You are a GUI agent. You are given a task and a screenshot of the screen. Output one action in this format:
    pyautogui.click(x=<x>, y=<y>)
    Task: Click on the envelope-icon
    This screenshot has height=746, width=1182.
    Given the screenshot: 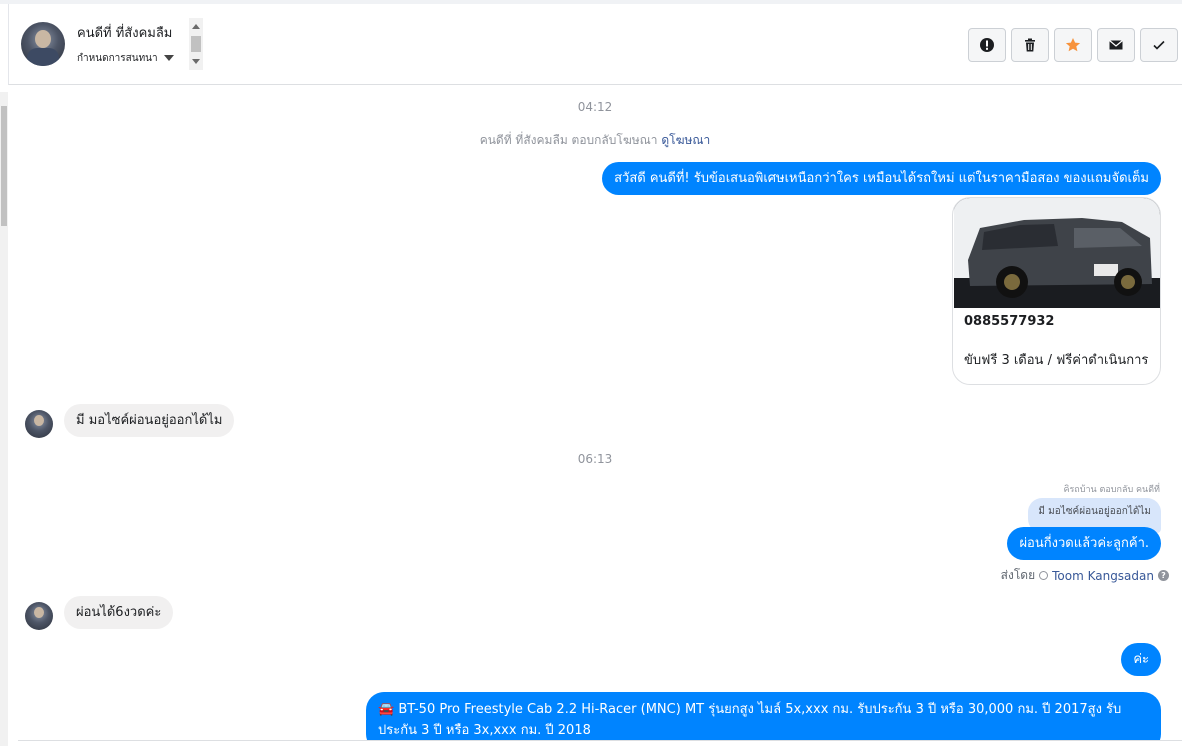 What is the action you would take?
    pyautogui.click(x=1116, y=45)
    